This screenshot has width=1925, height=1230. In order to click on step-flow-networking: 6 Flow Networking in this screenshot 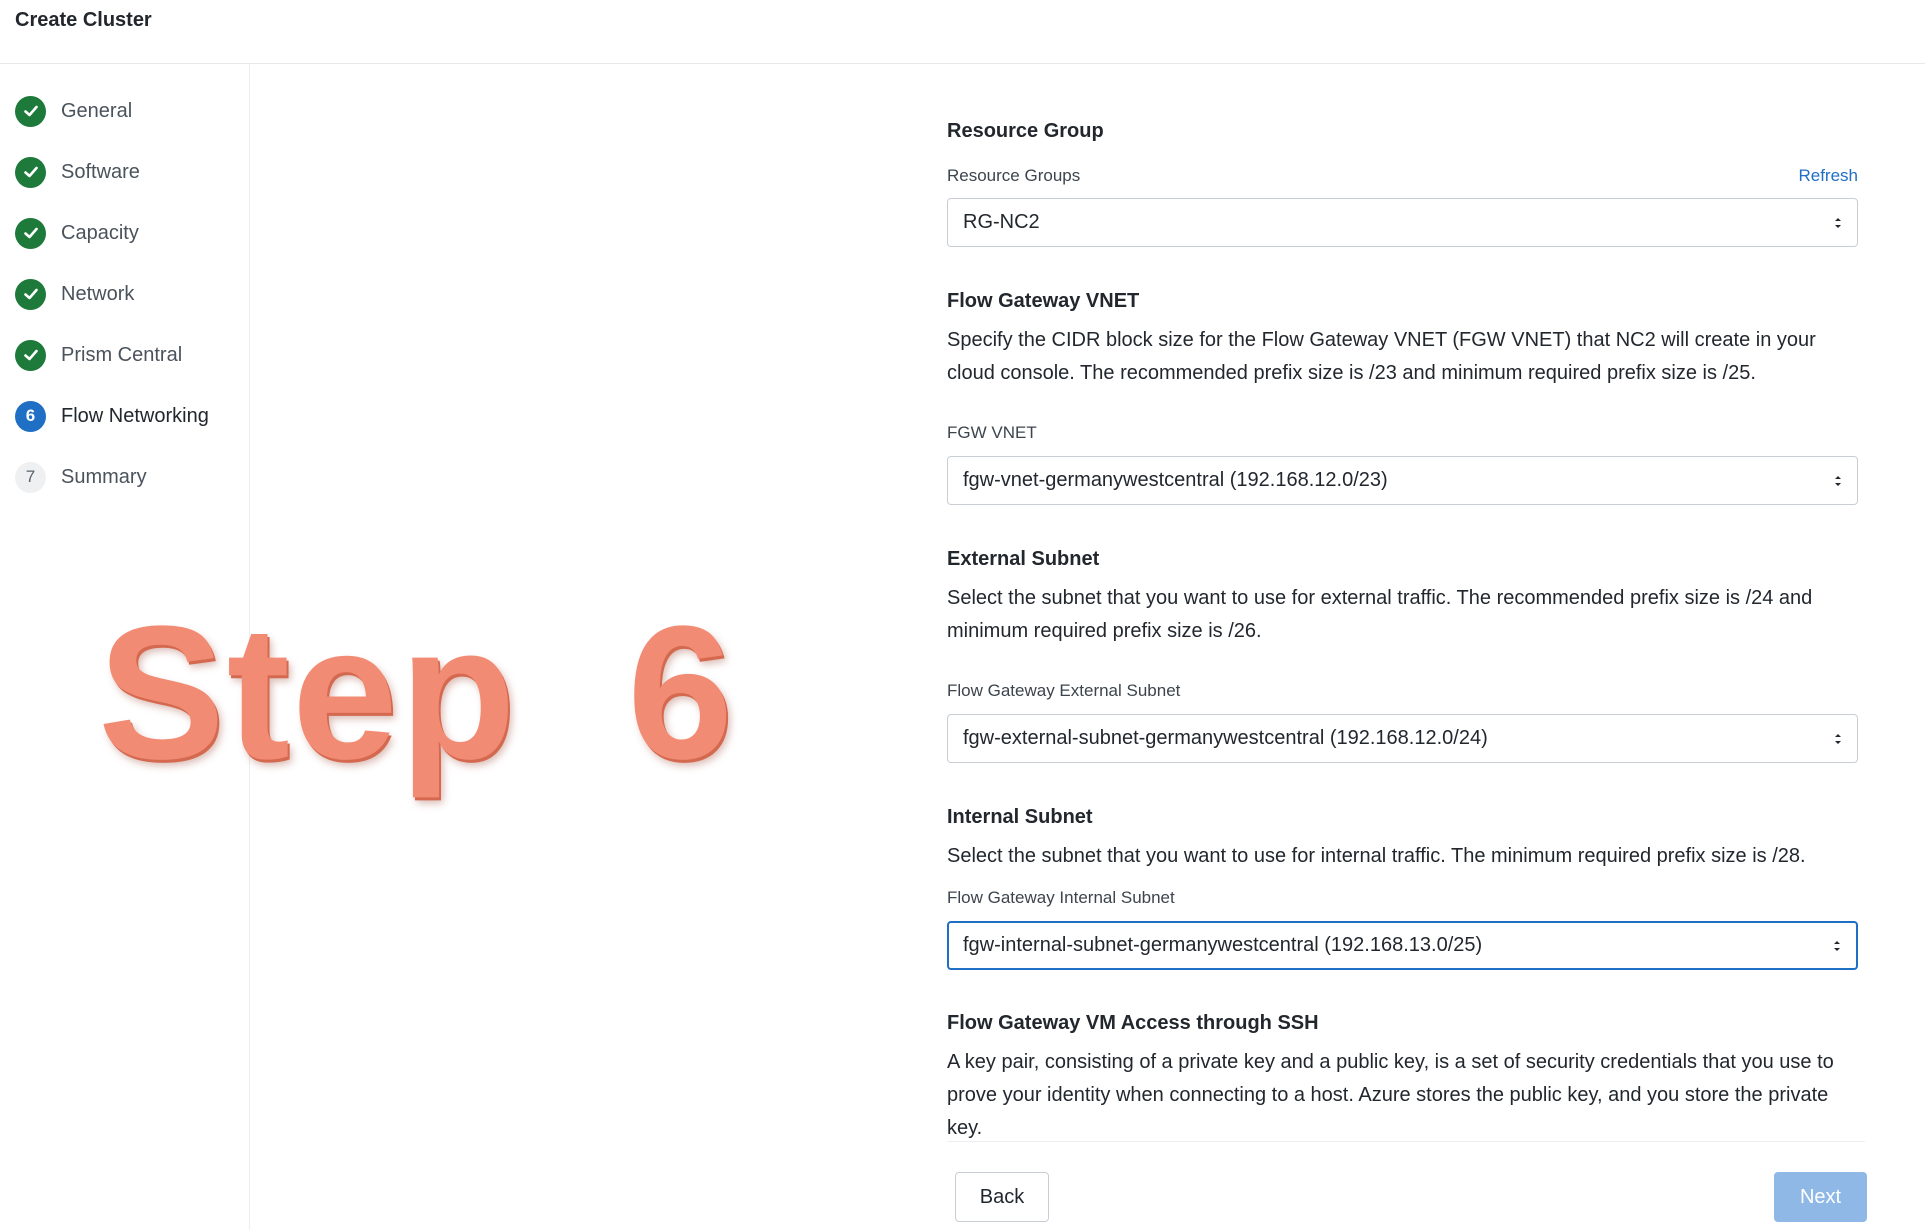, I will do `click(112, 416)`.